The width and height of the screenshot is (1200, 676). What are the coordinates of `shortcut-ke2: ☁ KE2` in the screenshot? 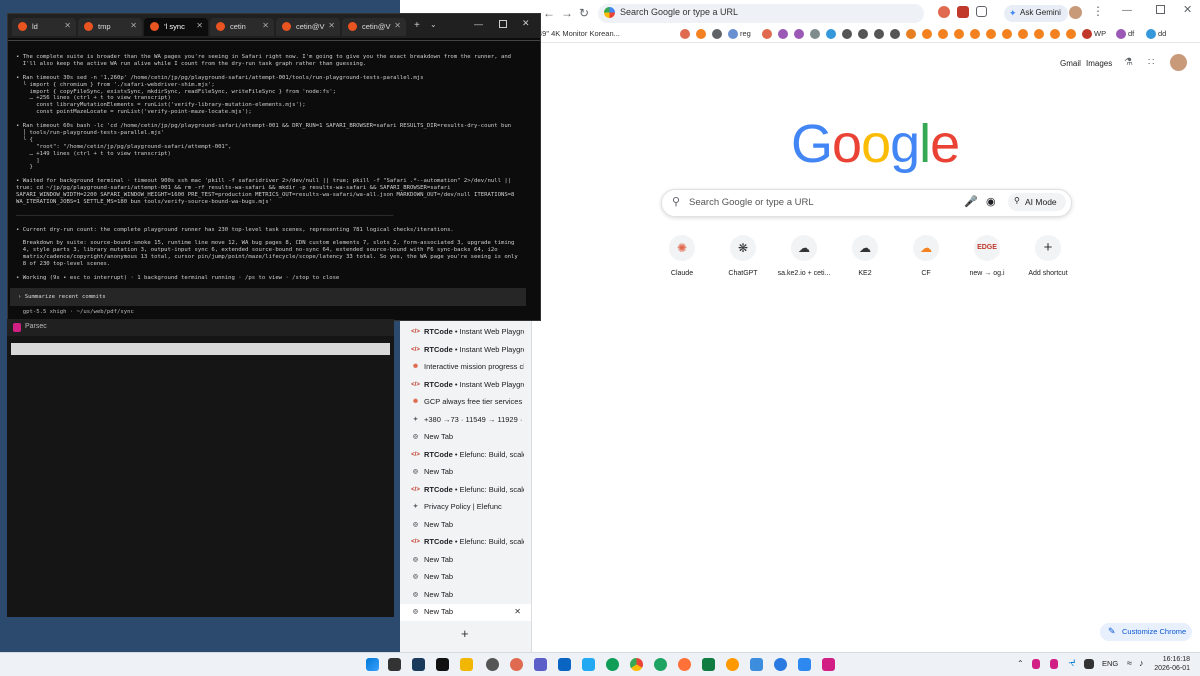 It's located at (865, 256).